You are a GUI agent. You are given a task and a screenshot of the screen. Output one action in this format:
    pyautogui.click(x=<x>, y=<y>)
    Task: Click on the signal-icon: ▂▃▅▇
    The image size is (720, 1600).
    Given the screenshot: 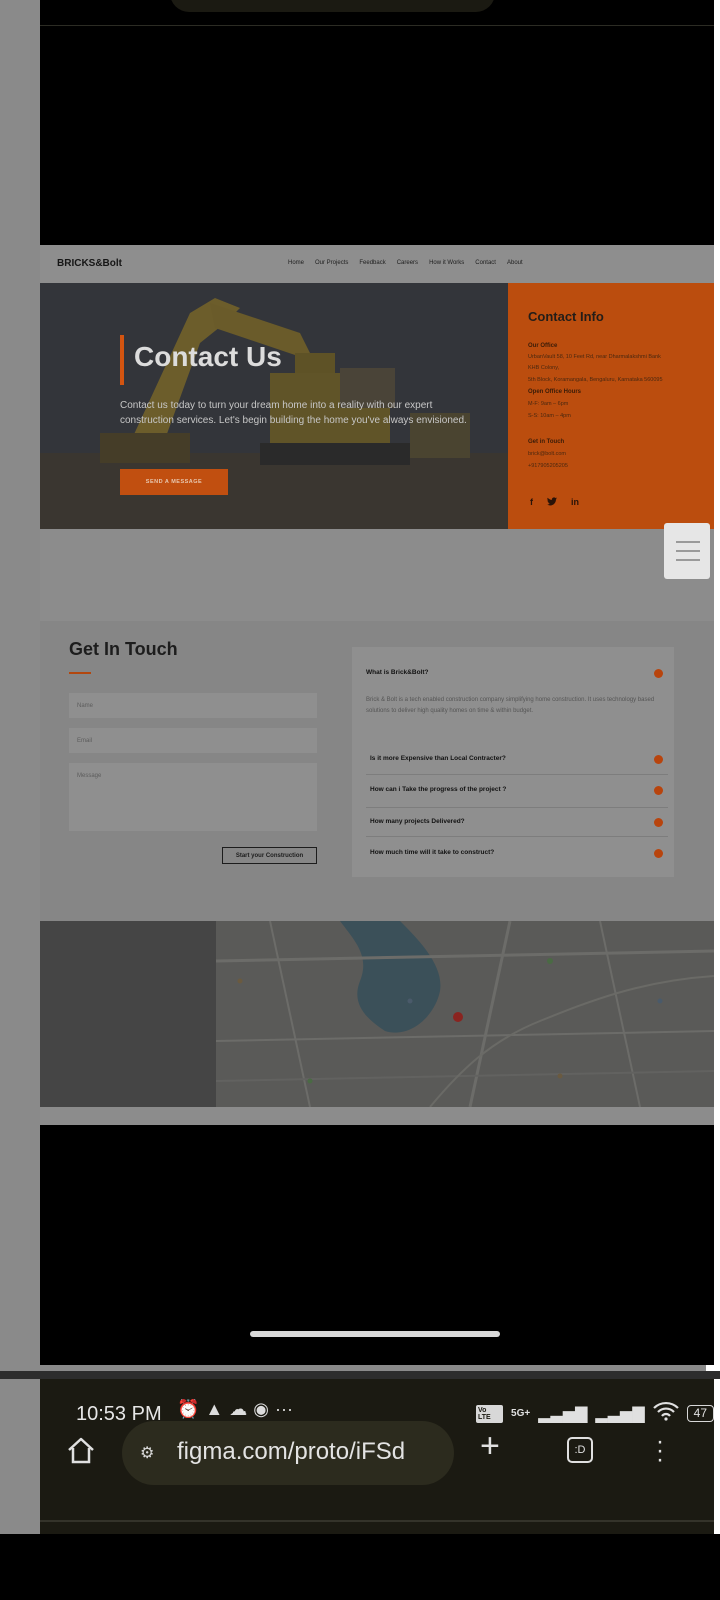 What is the action you would take?
    pyautogui.click(x=563, y=1414)
    